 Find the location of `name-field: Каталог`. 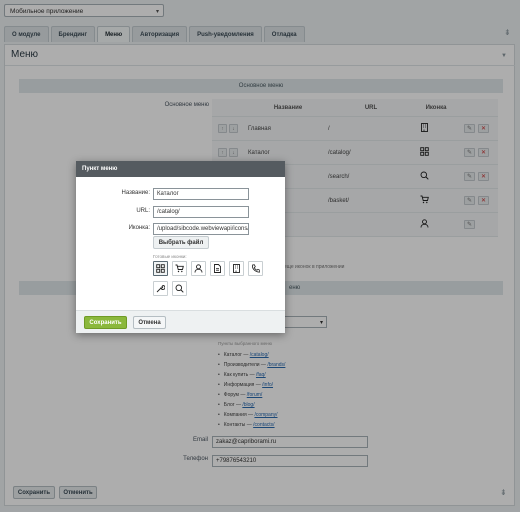

name-field: Каталог is located at coordinates (201, 194).